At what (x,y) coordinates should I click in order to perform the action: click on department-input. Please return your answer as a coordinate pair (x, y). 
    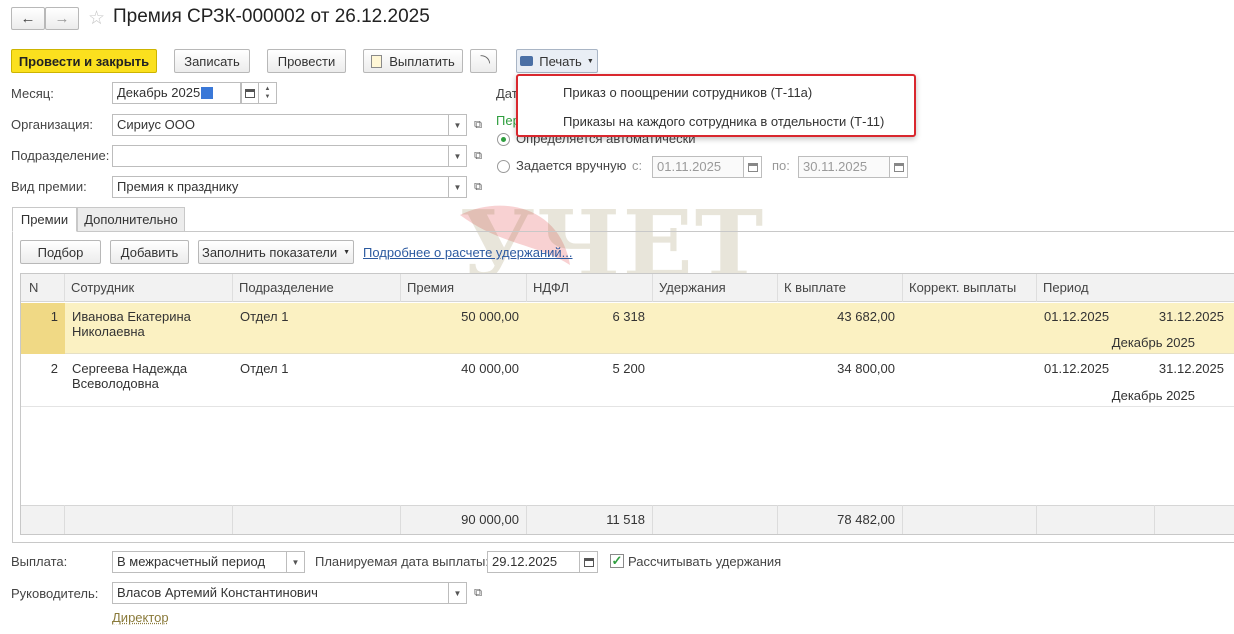
    Looking at the image, I should click on (280, 156).